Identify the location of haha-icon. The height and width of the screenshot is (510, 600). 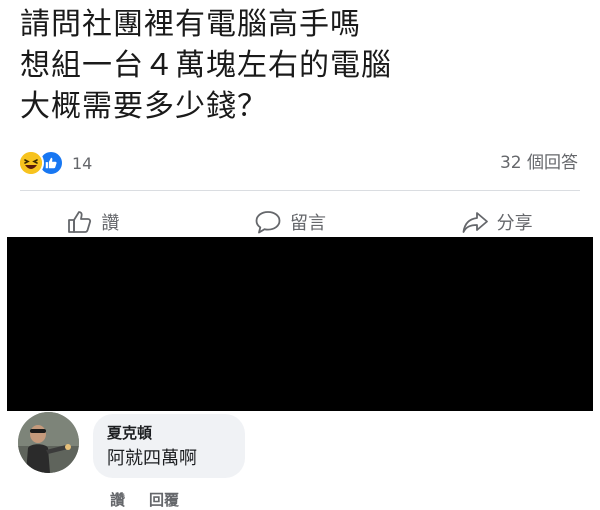
(31, 163).